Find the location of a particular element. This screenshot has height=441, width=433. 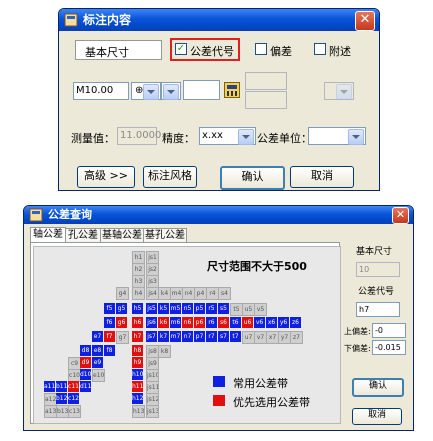

tolerance-code-checkbox: ✓ is located at coordinates (181, 49).